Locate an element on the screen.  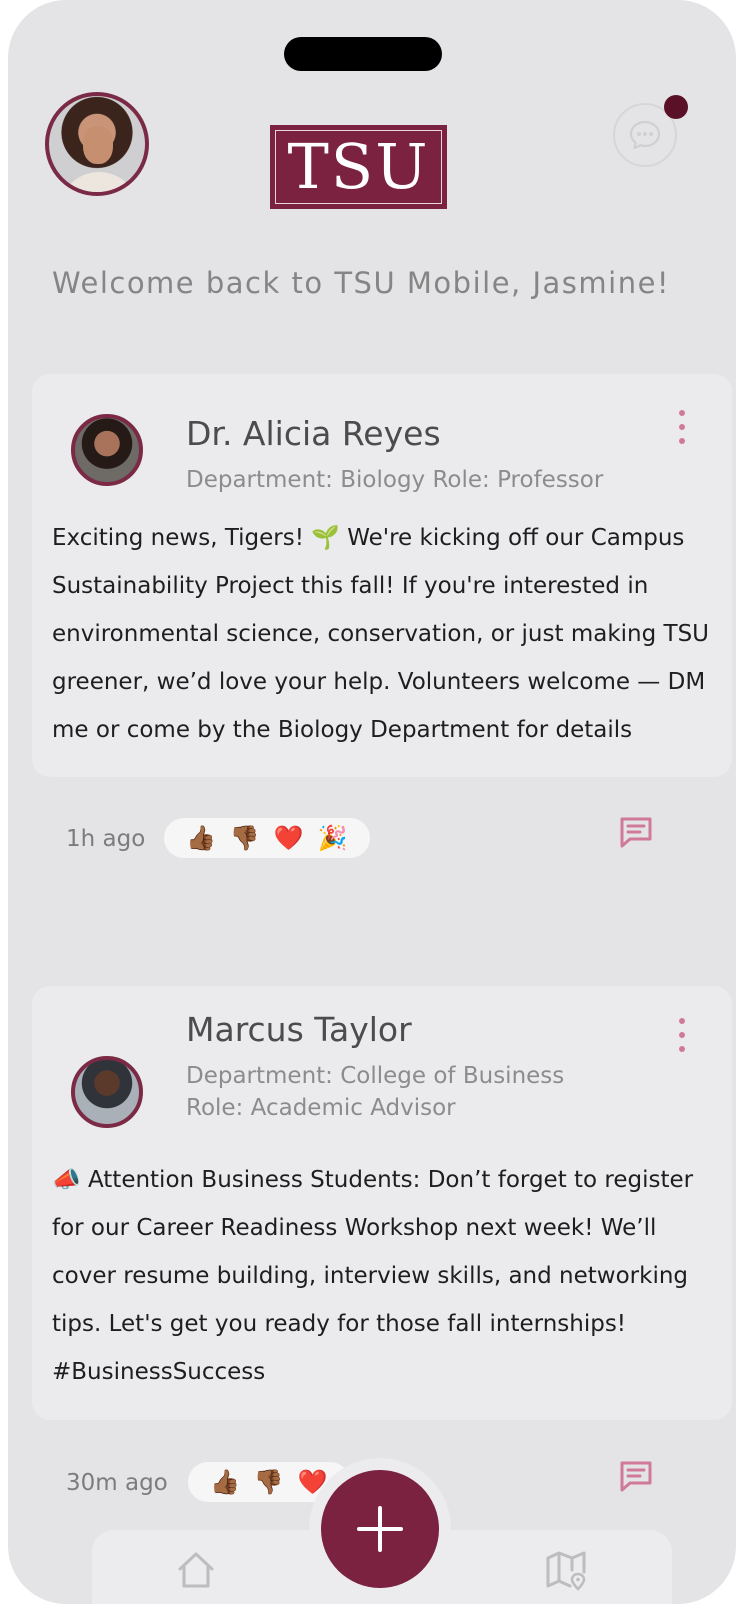
post-author-meta: Department: Biology Role: Professor is located at coordinates (394, 480).